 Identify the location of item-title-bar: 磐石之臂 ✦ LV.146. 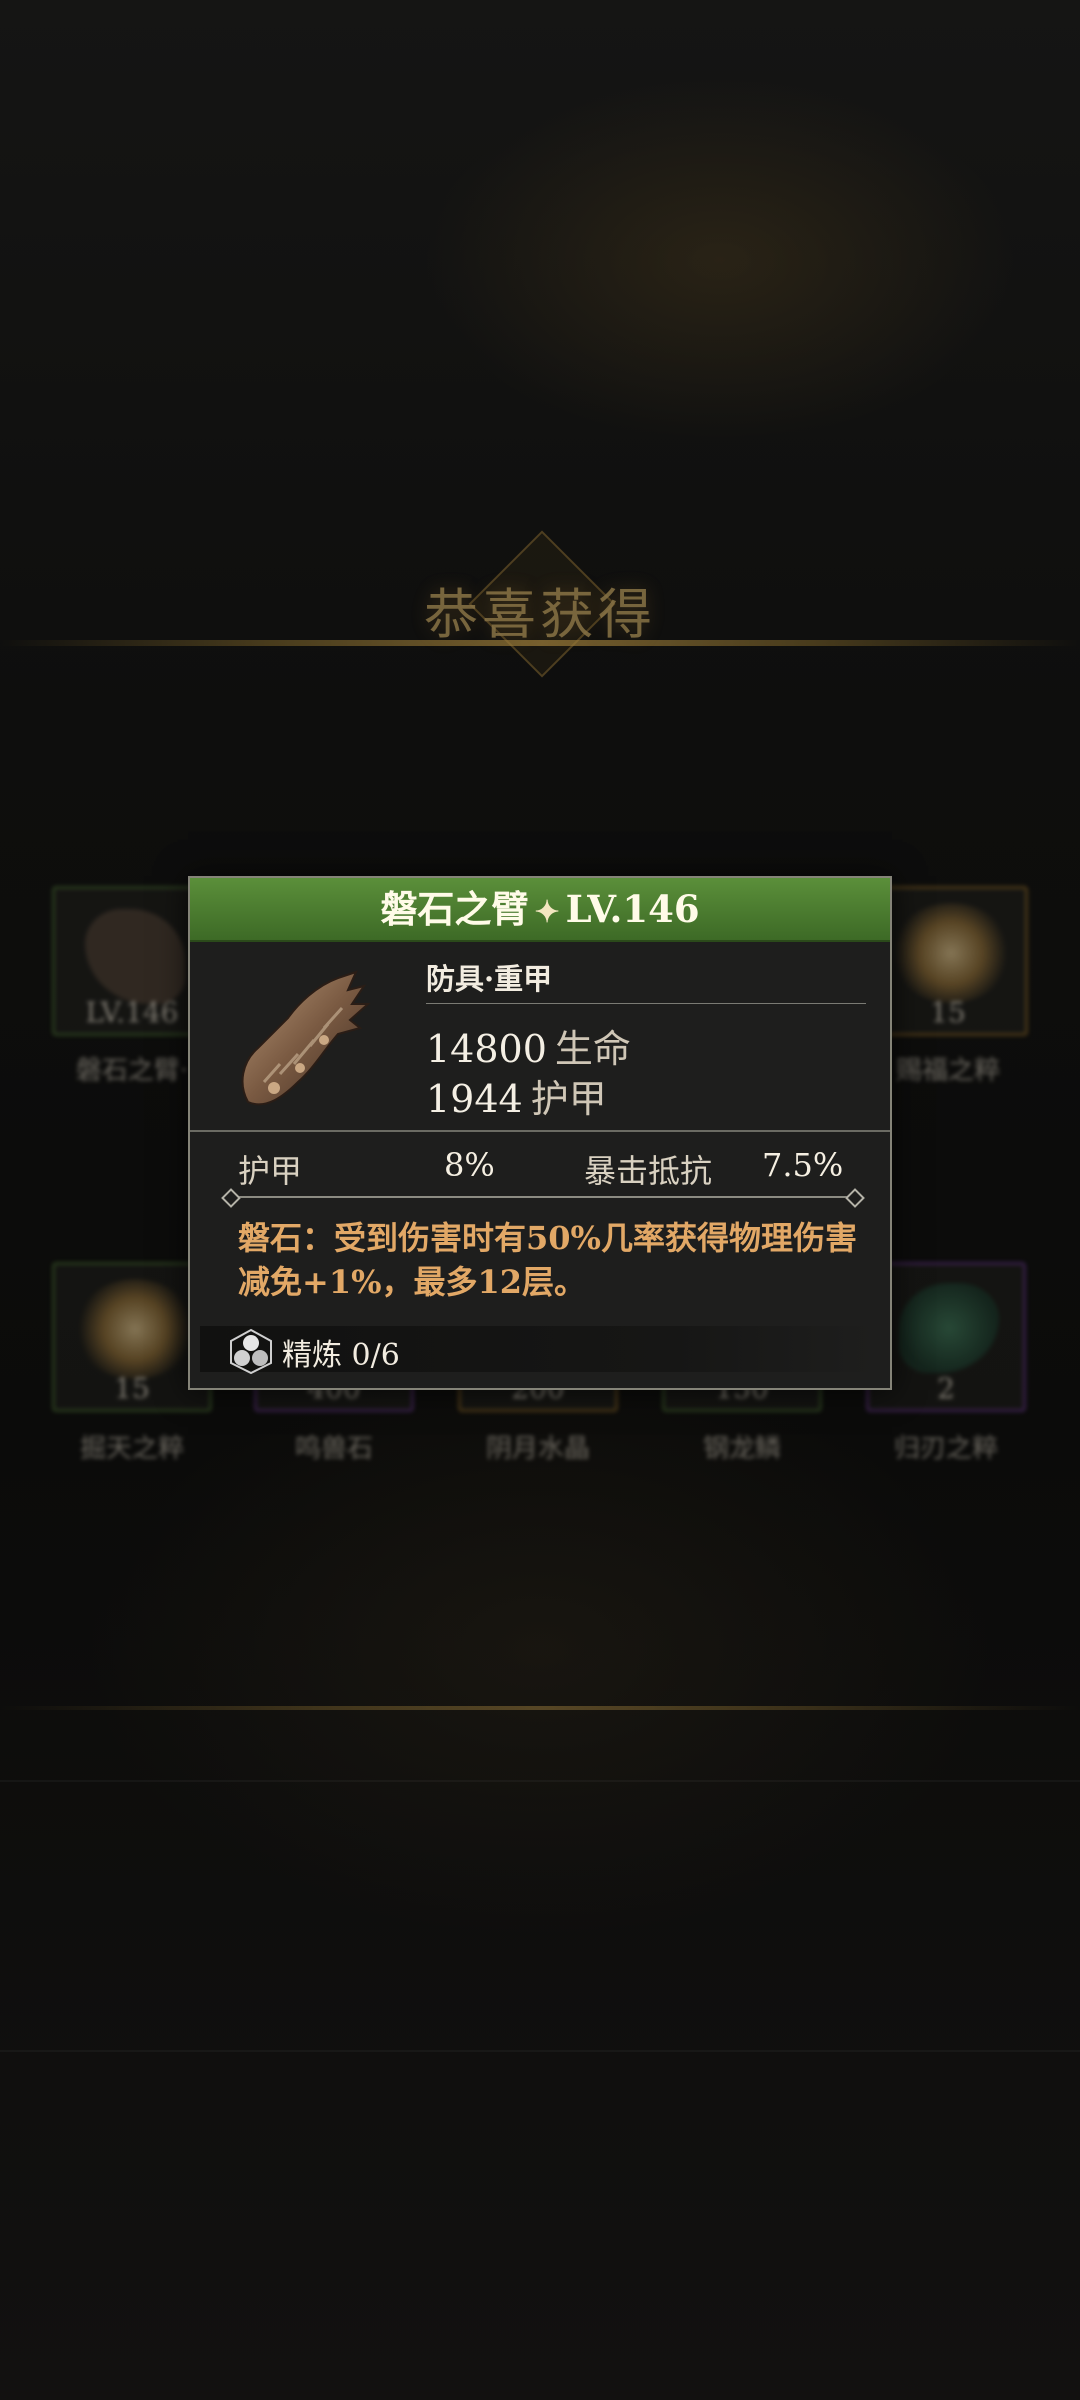
(540, 910).